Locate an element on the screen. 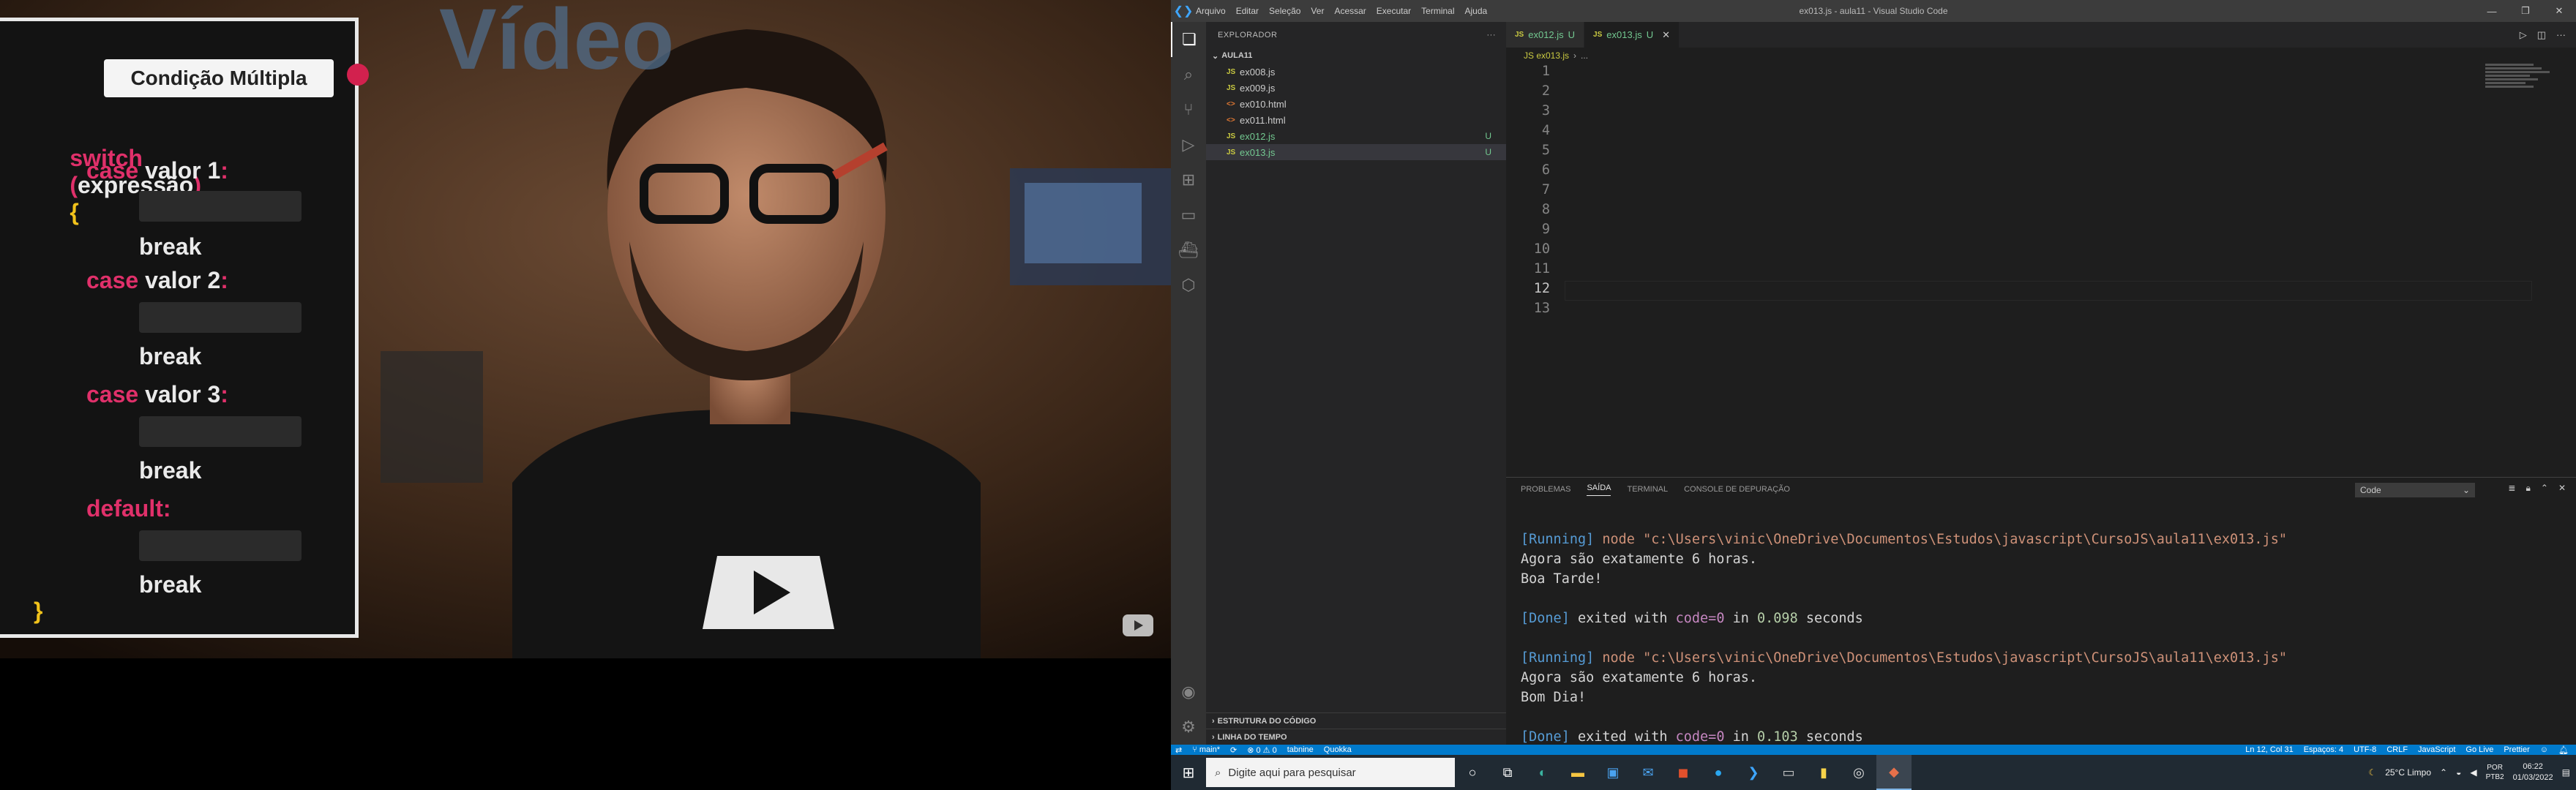 This screenshot has width=2576, height=790. folder-aula11: ⌄ AULA11 is located at coordinates (1356, 56).